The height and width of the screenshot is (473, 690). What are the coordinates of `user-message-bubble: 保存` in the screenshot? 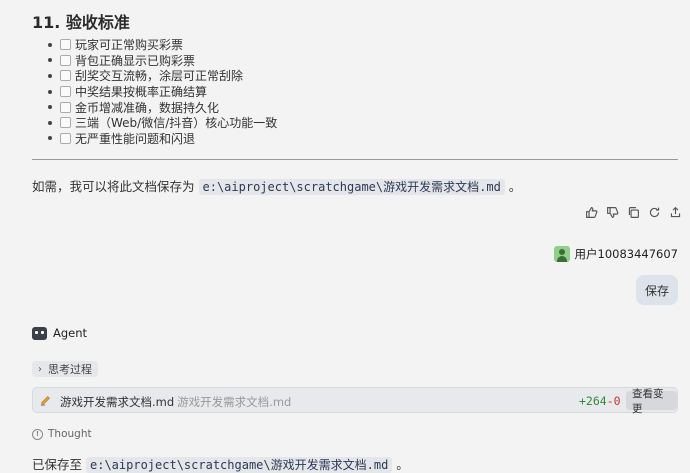 It's located at (657, 290).